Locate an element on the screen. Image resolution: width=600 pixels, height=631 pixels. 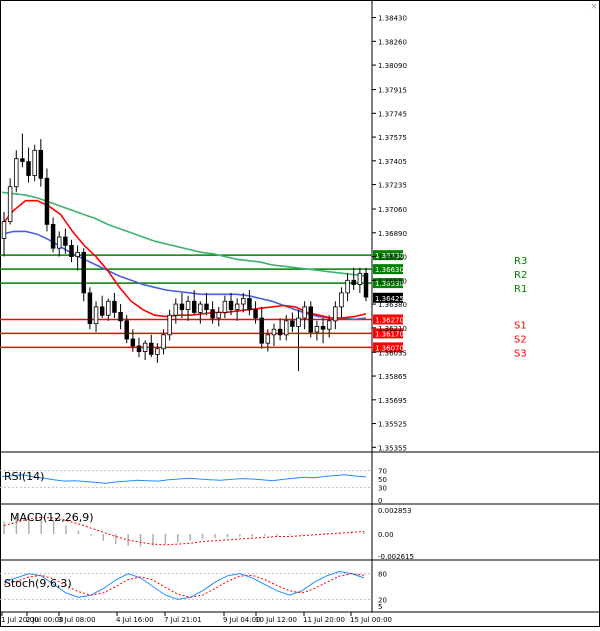
time-tick-label: 7 Jul 21:01 is located at coordinates (183, 620).